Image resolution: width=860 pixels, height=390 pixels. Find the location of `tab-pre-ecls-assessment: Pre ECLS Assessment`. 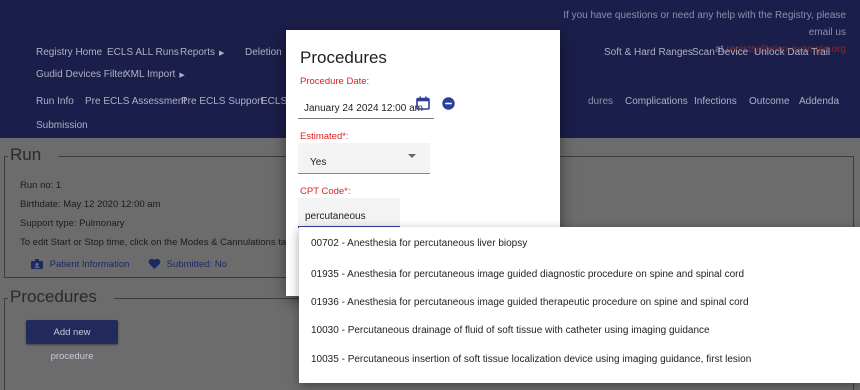

tab-pre-ecls-assessment: Pre ECLS Assessment is located at coordinates (135, 102).